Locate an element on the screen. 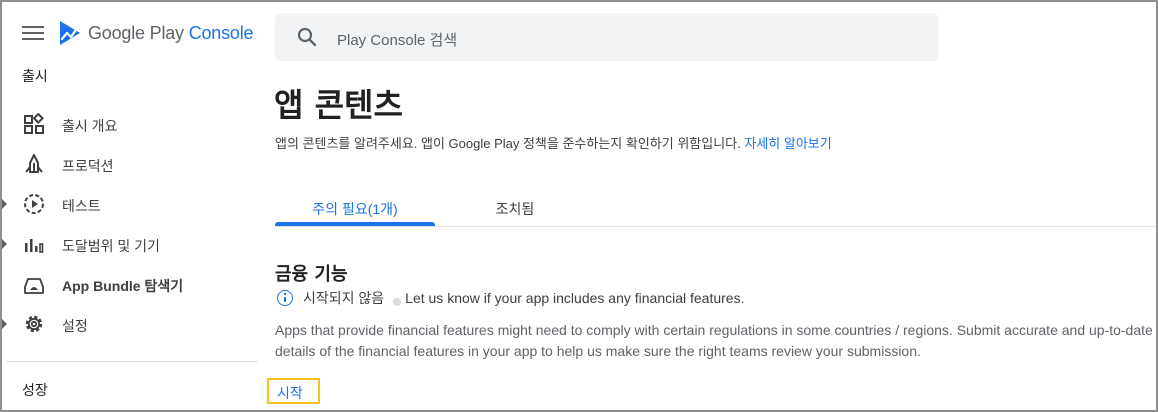 Image resolution: width=1158 pixels, height=412 pixels. logo-text-console: Console is located at coordinates (221, 32).